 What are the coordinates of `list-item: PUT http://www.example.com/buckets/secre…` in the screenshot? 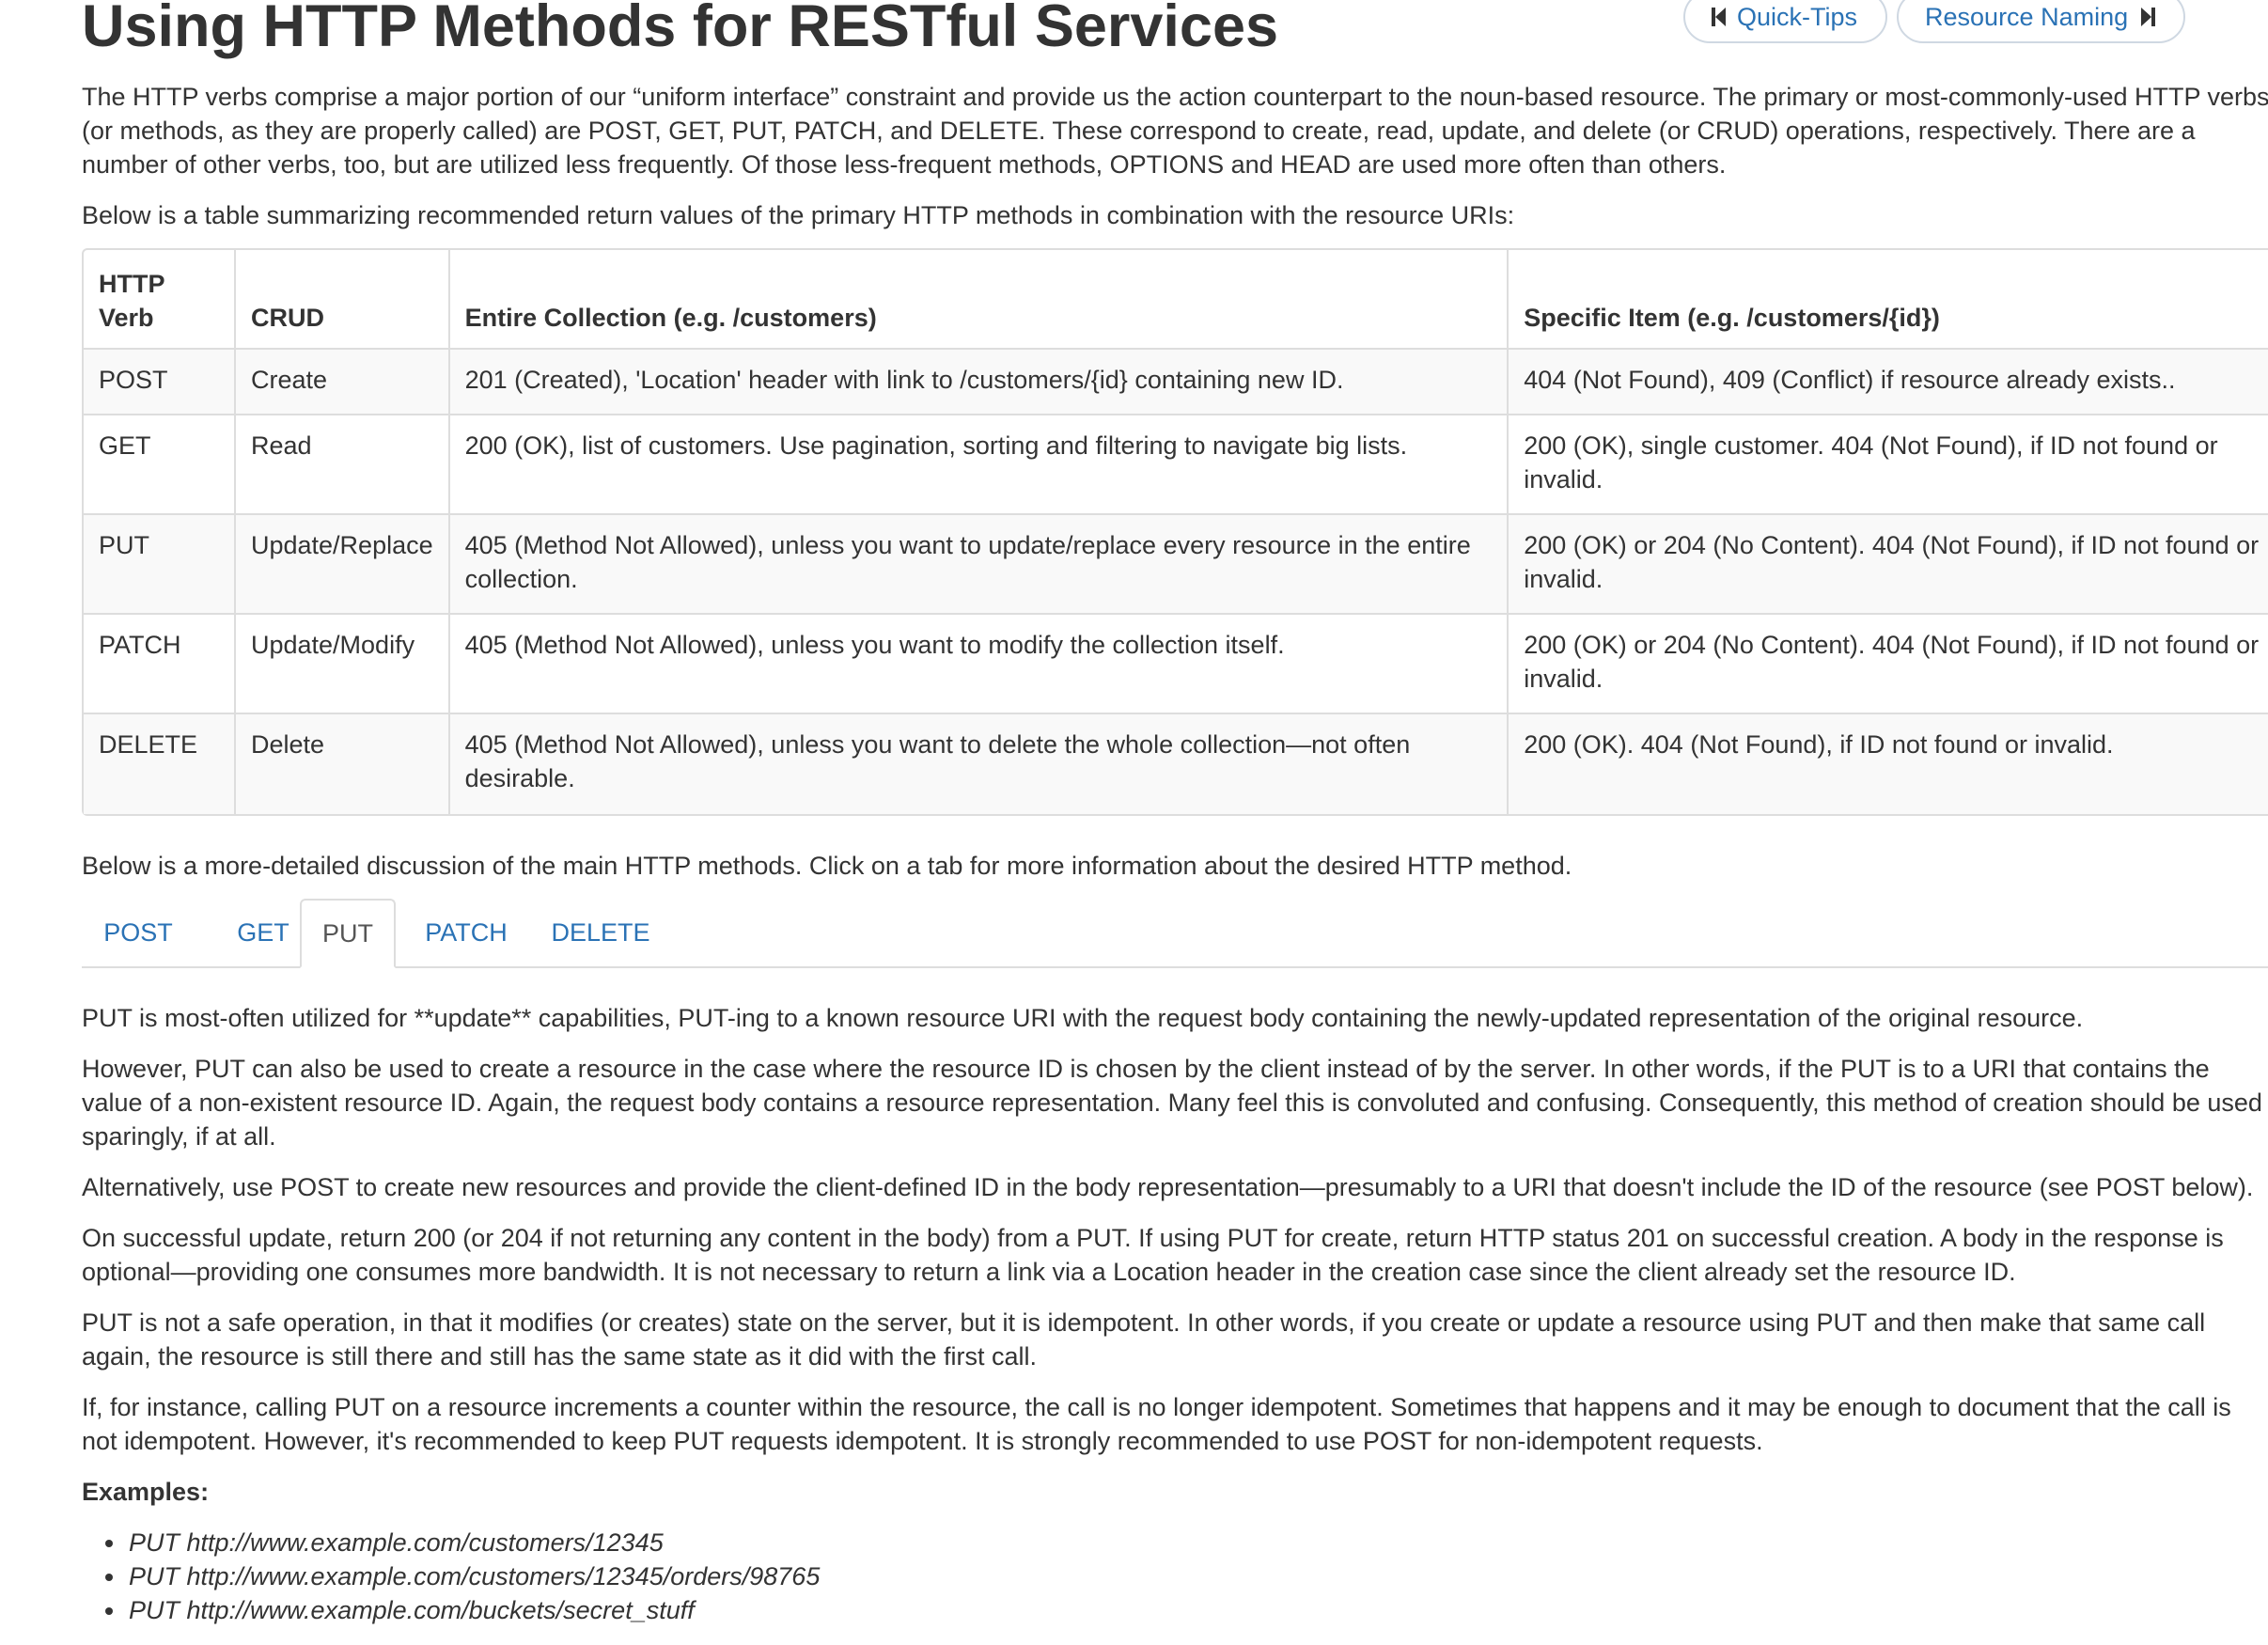 It's located at (462, 1610).